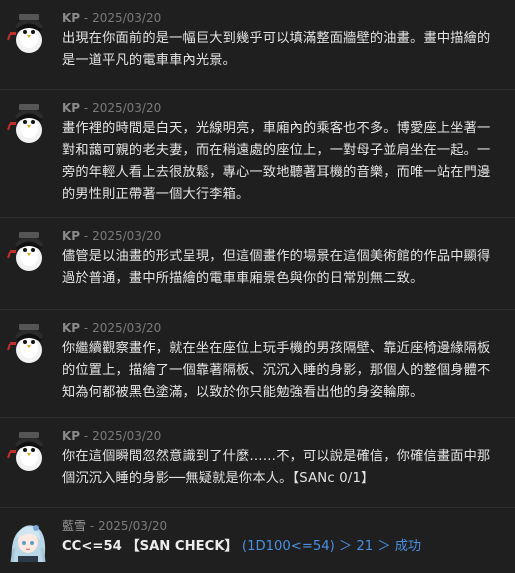 Image resolution: width=515 pixels, height=573 pixels. Describe the element at coordinates (28, 540) in the screenshot. I see `anime-girl-avatar-icon` at that location.